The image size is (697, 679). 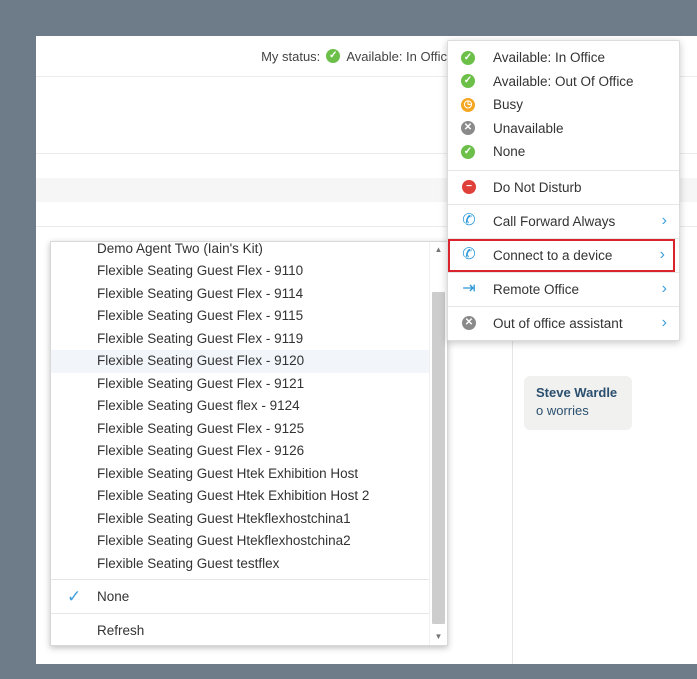 What do you see at coordinates (240, 294) in the screenshot?
I see `device-option: Flexible Seating Guest Flex - 9114` at bounding box center [240, 294].